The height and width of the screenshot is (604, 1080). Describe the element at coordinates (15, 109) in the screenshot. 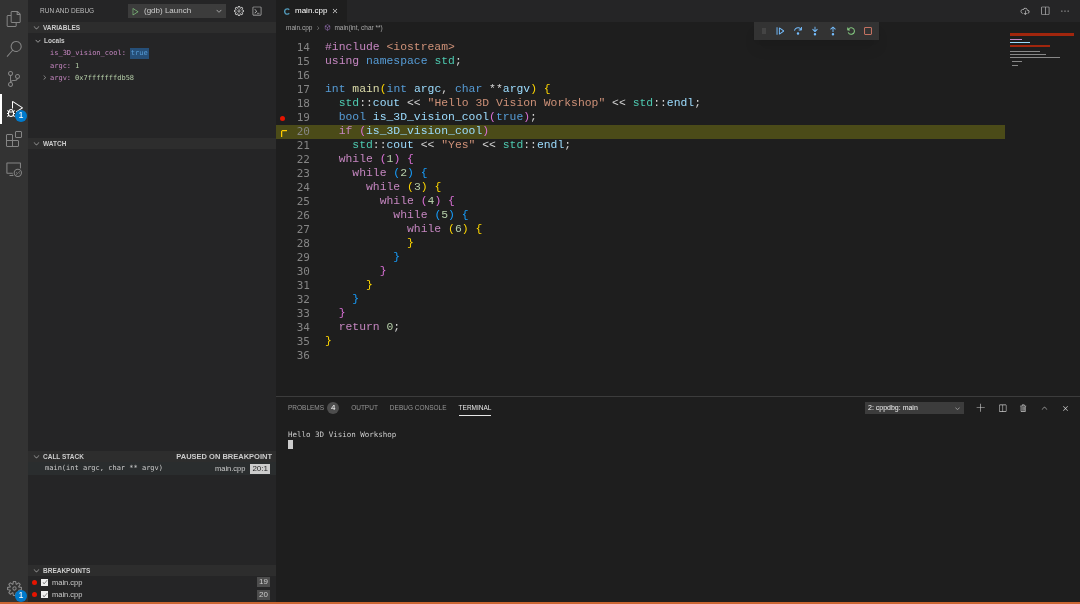

I see `debug-icon` at that location.